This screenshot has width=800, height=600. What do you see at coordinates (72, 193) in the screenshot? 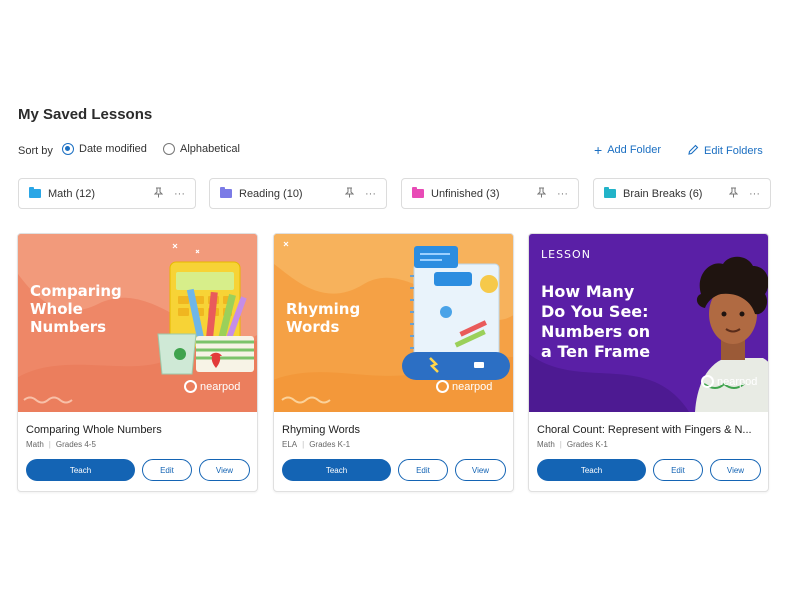
I see `folder-name: Math (12)` at bounding box center [72, 193].